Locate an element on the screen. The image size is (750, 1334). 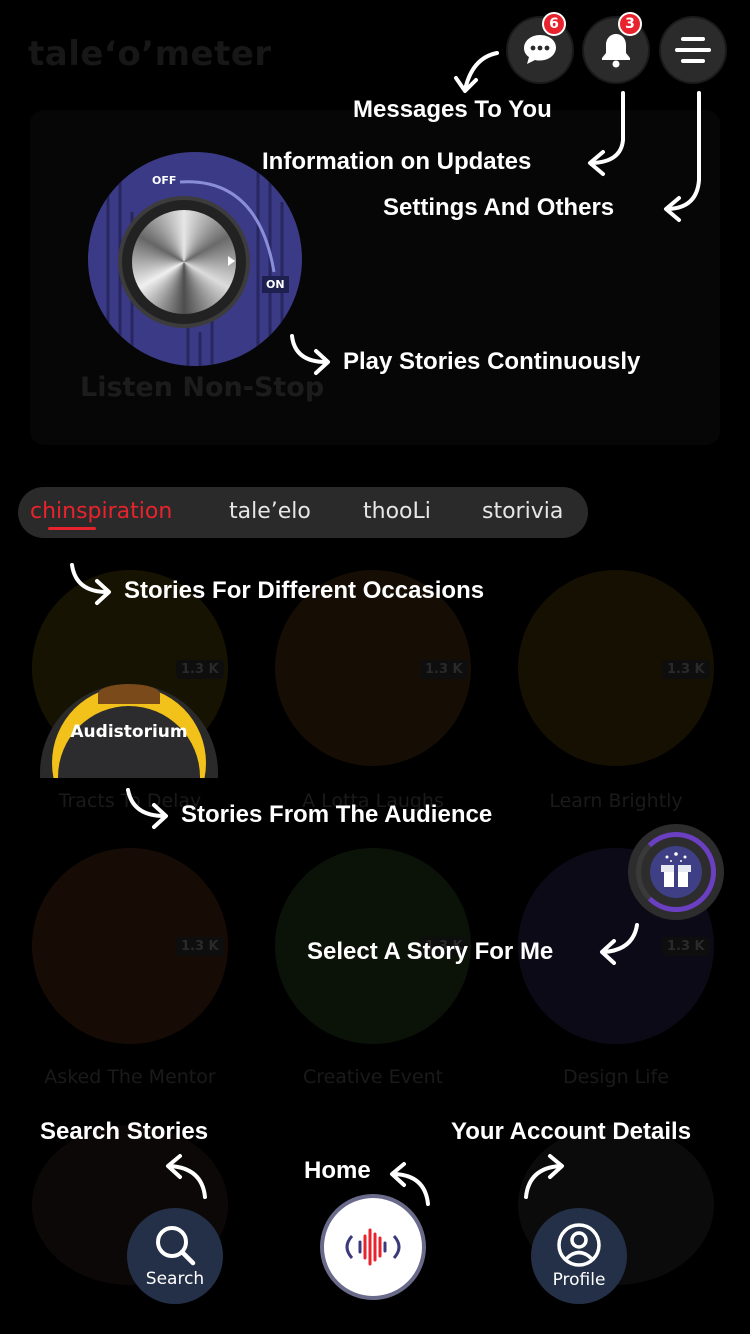
tab-storivia: storivia is located at coordinates (522, 512).